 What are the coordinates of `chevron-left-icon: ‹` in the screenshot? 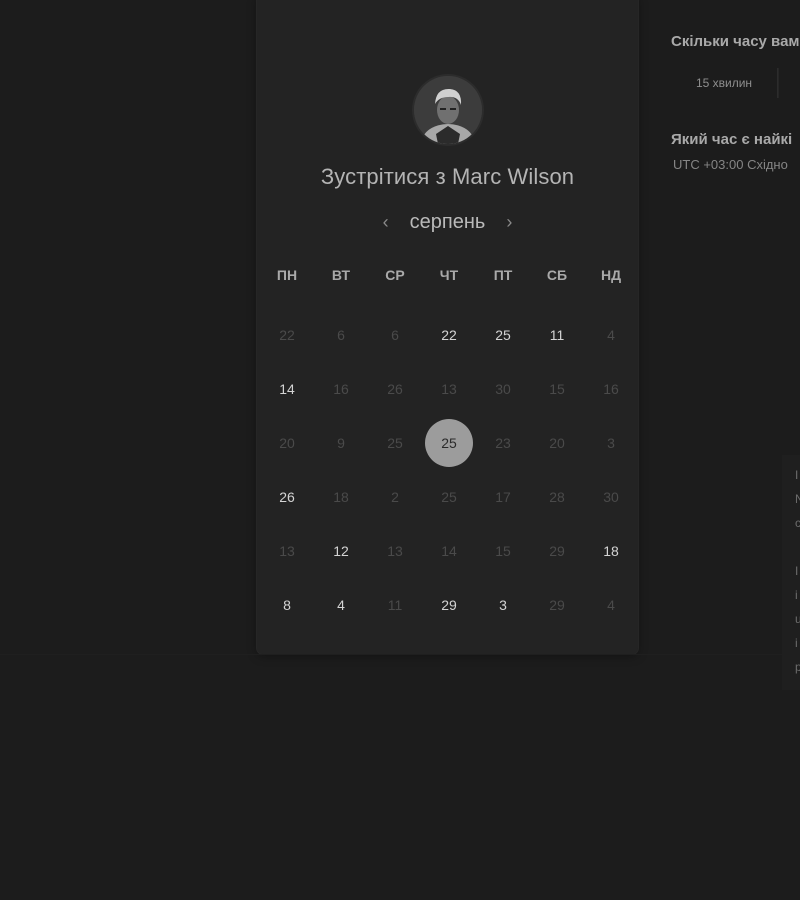 It's located at (386, 222).